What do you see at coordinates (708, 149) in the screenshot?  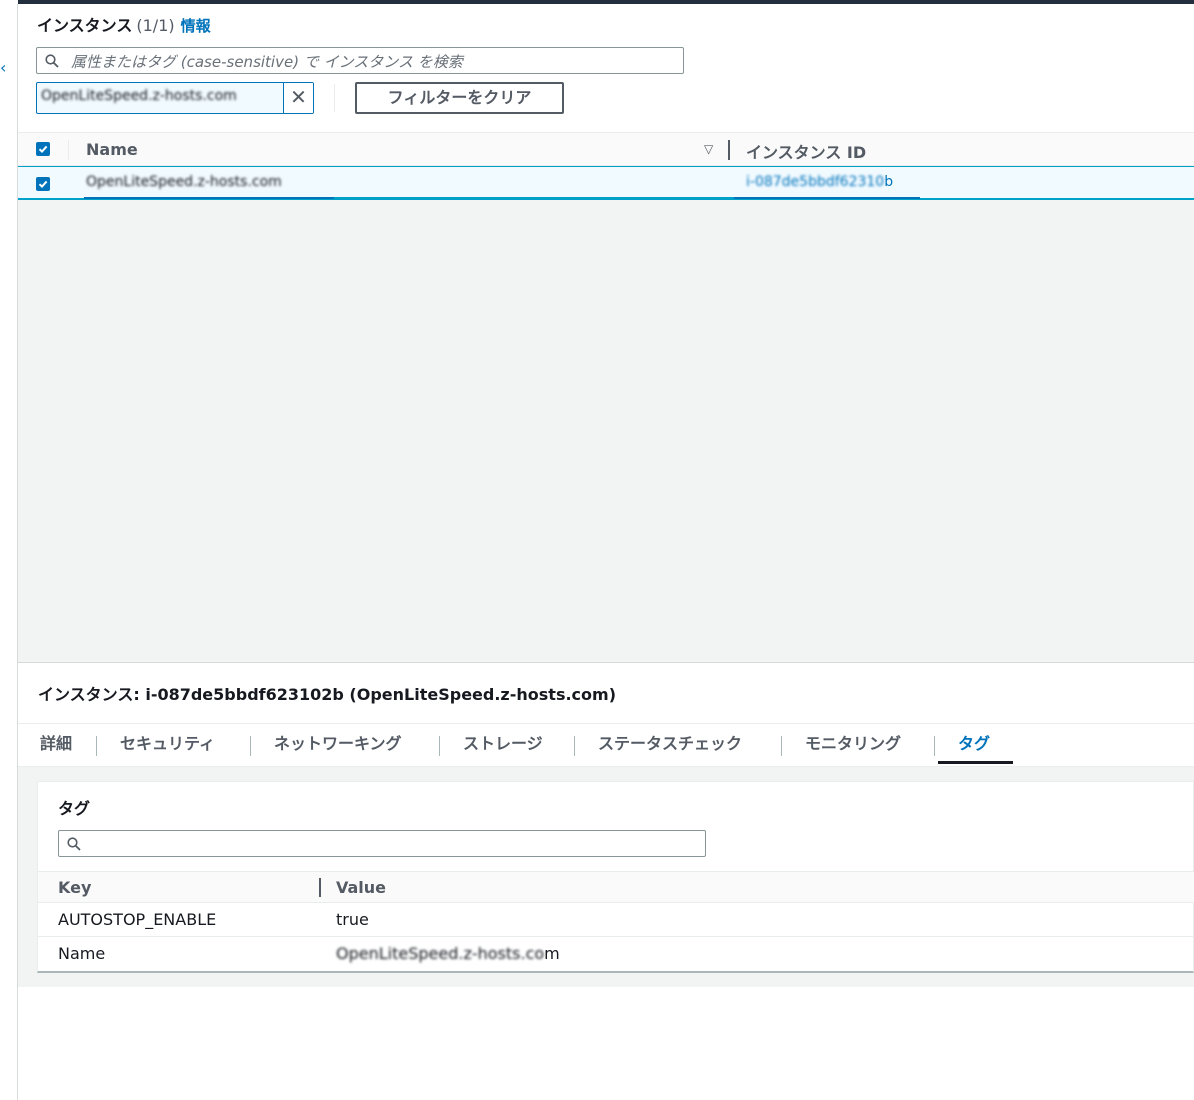 I see `sort-down-icon: ▽` at bounding box center [708, 149].